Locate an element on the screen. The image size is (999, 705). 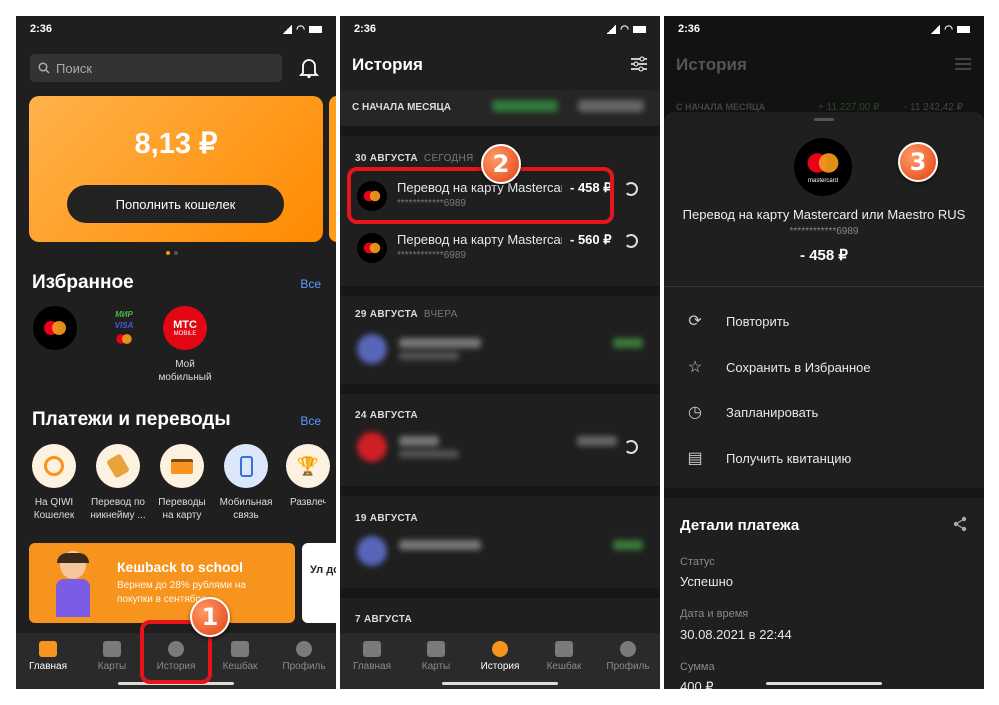
action-repeat: ⟳ Повторить is located at coordinates (736, 321).